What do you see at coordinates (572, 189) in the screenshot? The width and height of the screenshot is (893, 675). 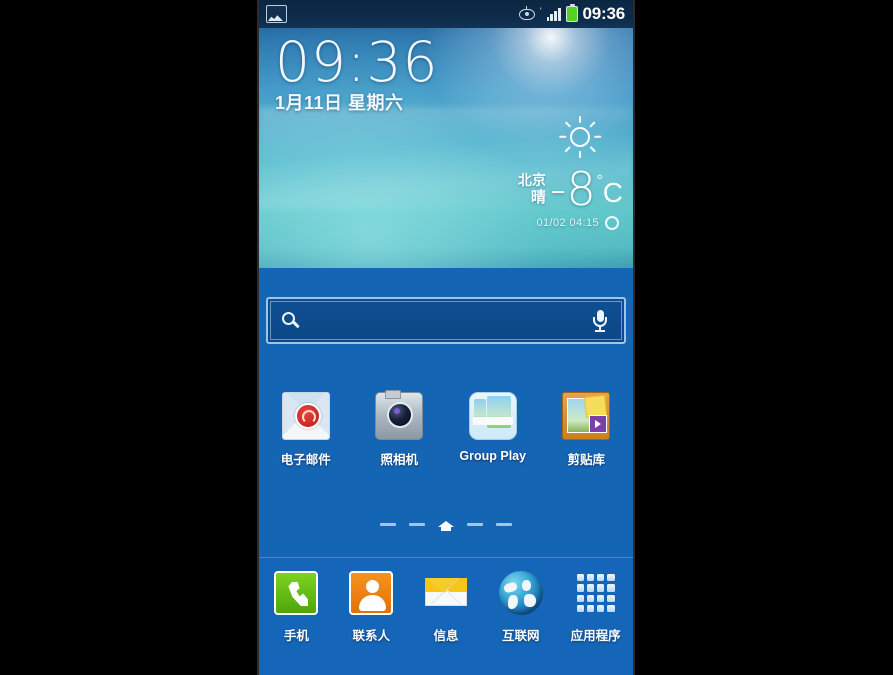 I see `weather-temperature: -8` at bounding box center [572, 189].